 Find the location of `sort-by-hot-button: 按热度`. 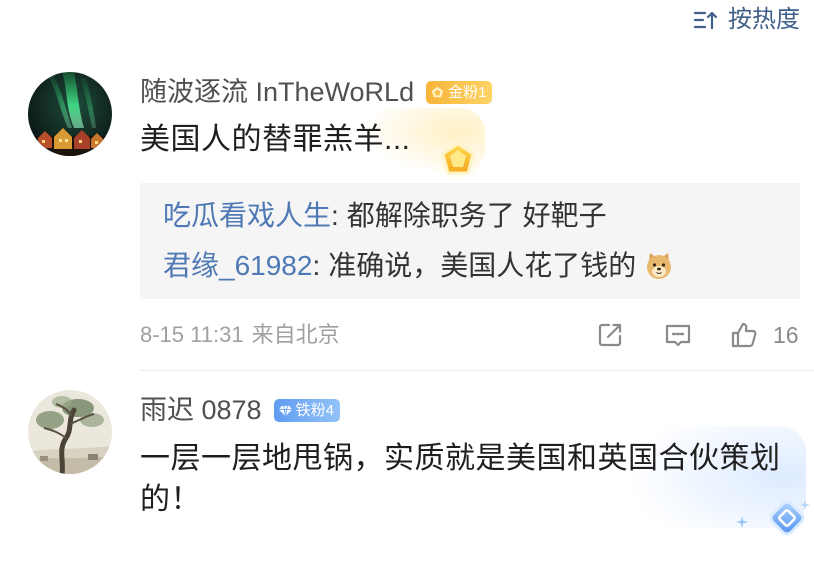

sort-by-hot-button: 按热度 is located at coordinates (746, 20).